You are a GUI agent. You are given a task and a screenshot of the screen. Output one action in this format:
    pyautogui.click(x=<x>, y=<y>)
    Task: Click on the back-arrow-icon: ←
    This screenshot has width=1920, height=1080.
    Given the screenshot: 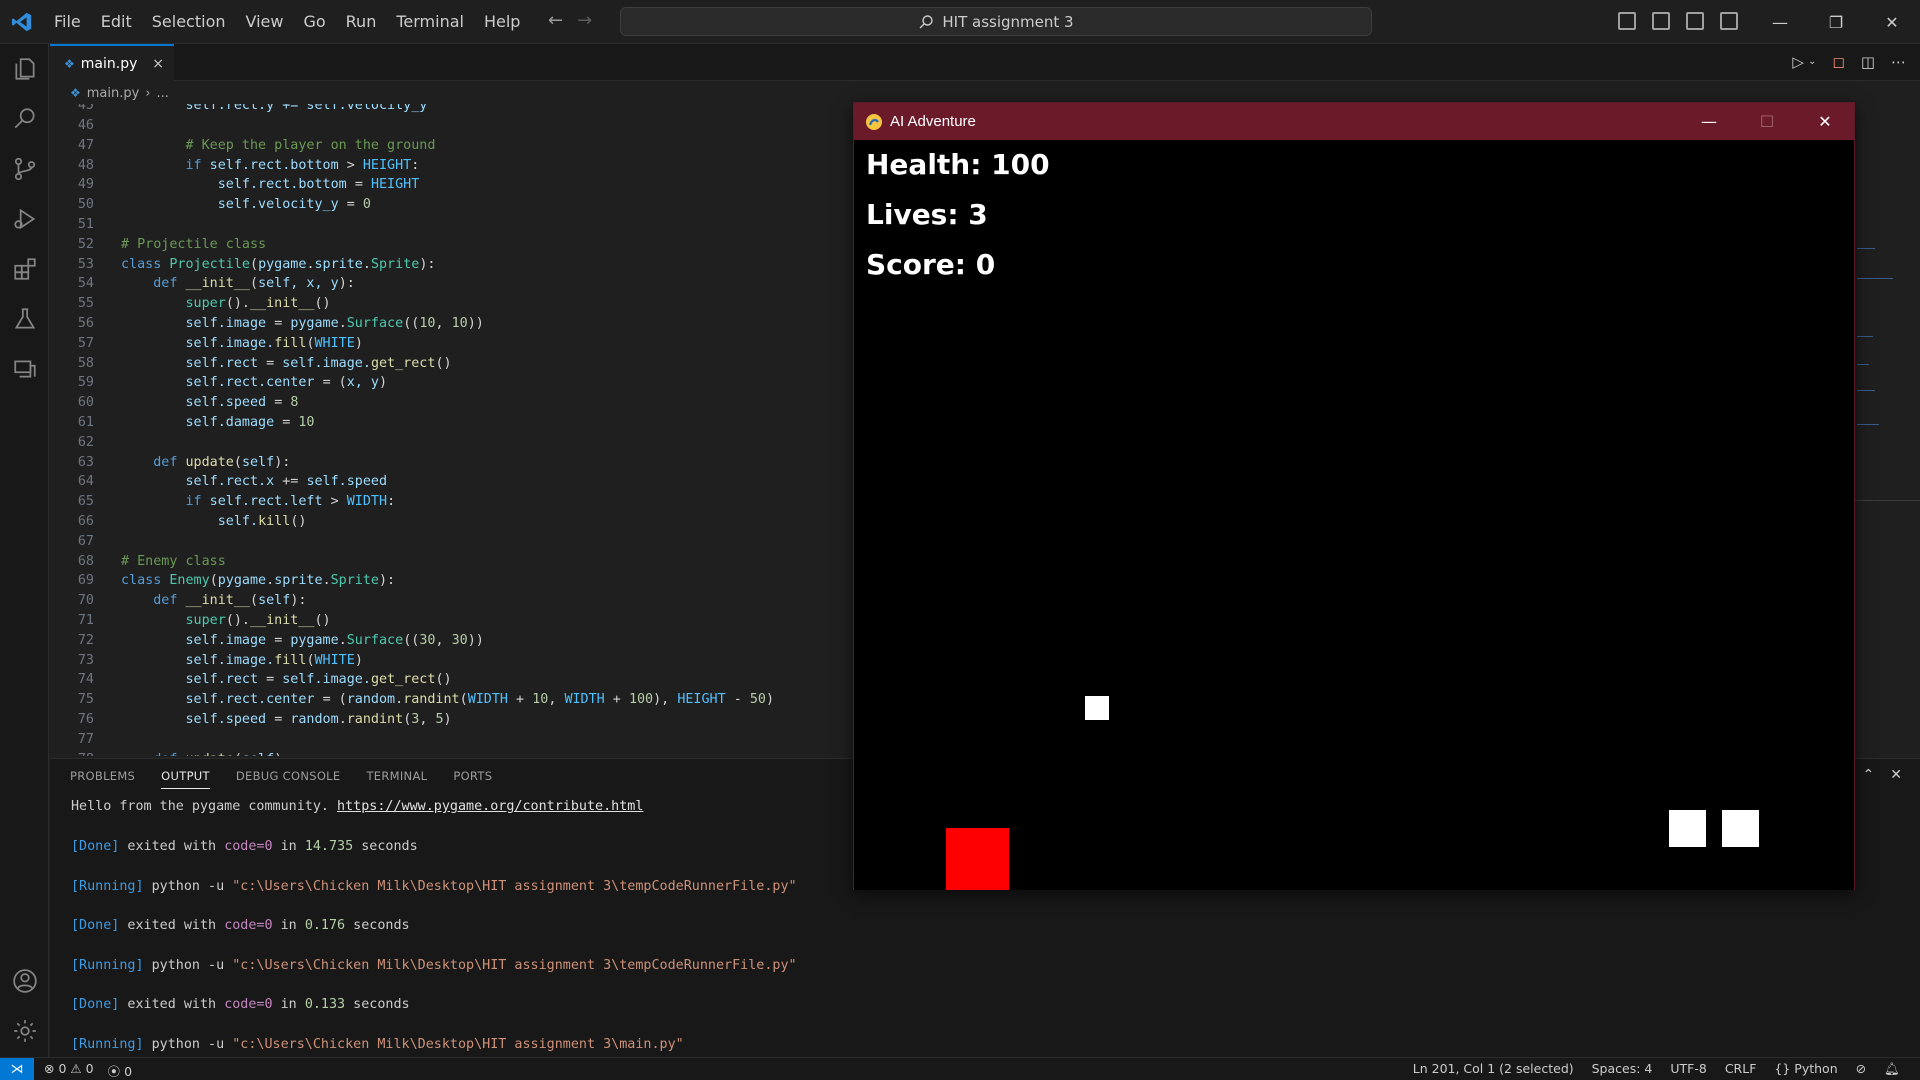 What is the action you would take?
    pyautogui.click(x=555, y=20)
    